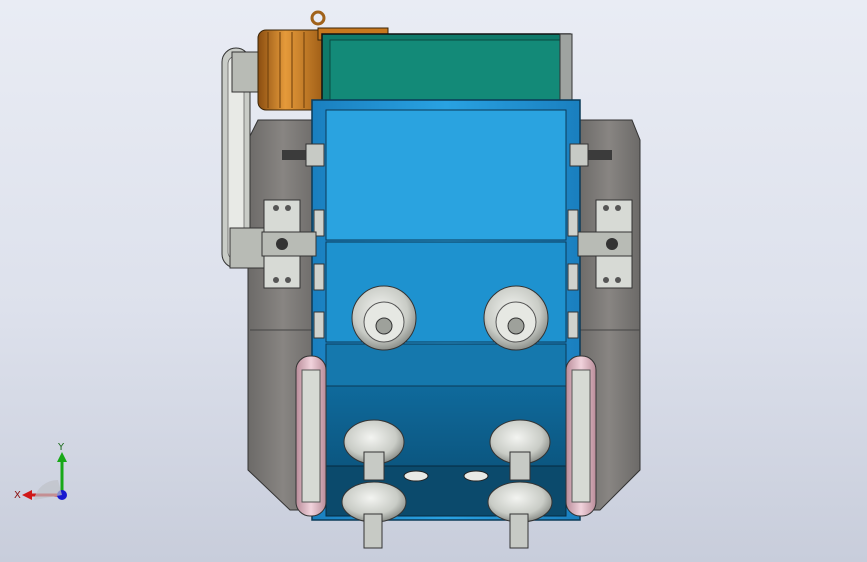 This screenshot has width=867, height=562. What do you see at coordinates (374, 515) in the screenshot?
I see `lower-bearing-left-bottom` at bounding box center [374, 515].